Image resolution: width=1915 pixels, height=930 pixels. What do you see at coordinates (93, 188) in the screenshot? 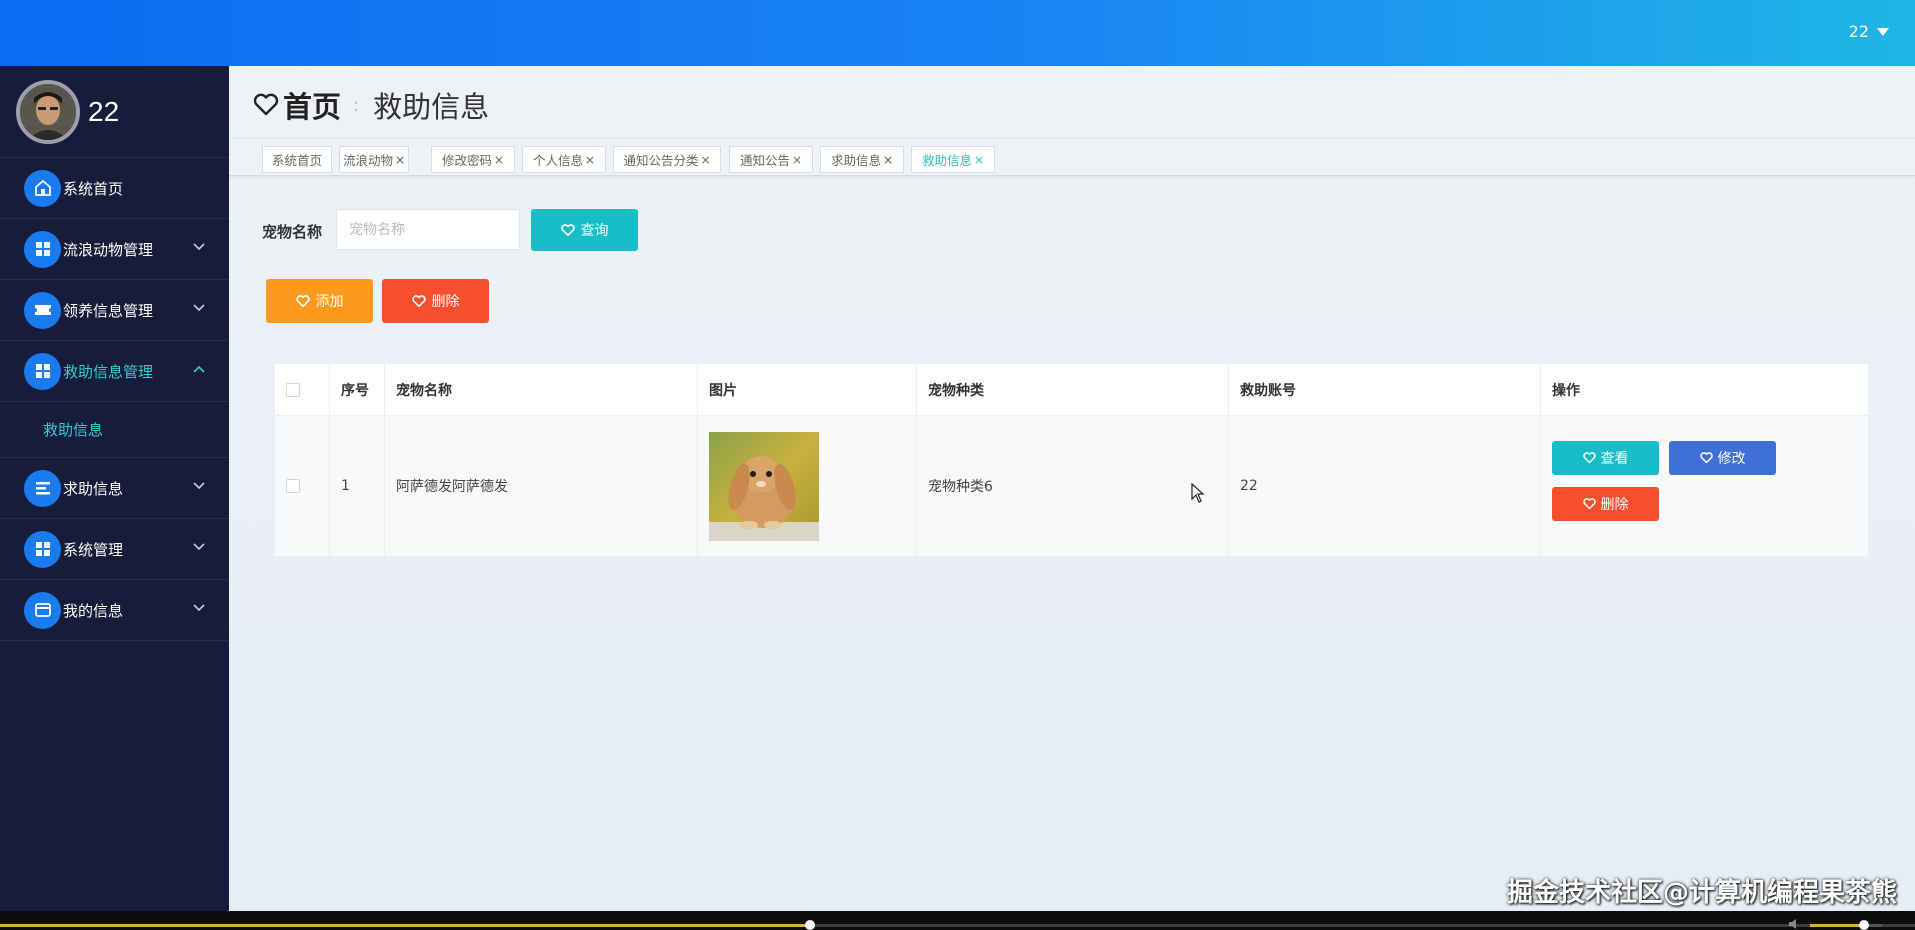
I see `sidebar-item-label: 系统首页` at bounding box center [93, 188].